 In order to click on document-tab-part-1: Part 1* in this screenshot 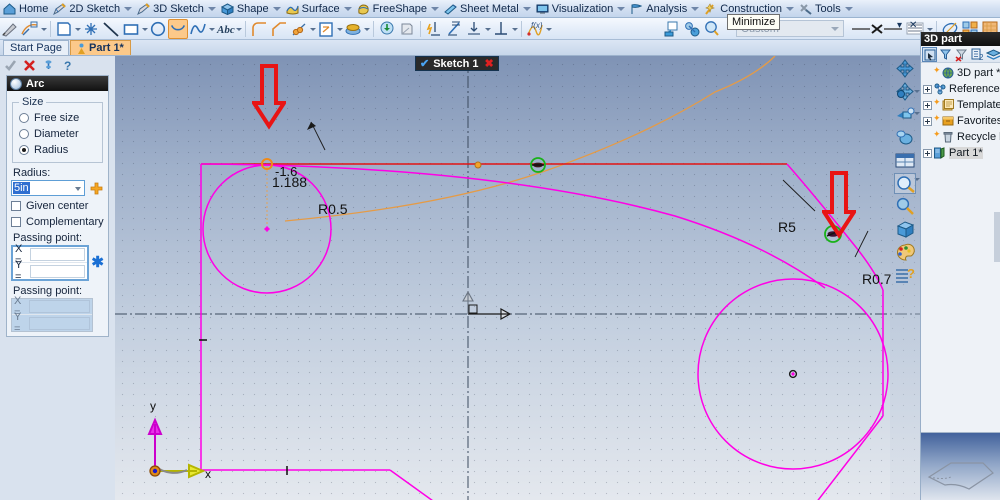, I will do `click(100, 47)`.